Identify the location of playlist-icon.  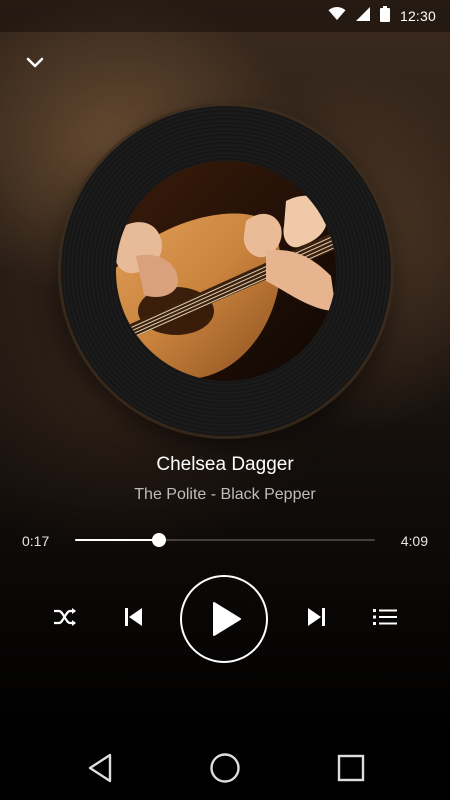
(385, 619).